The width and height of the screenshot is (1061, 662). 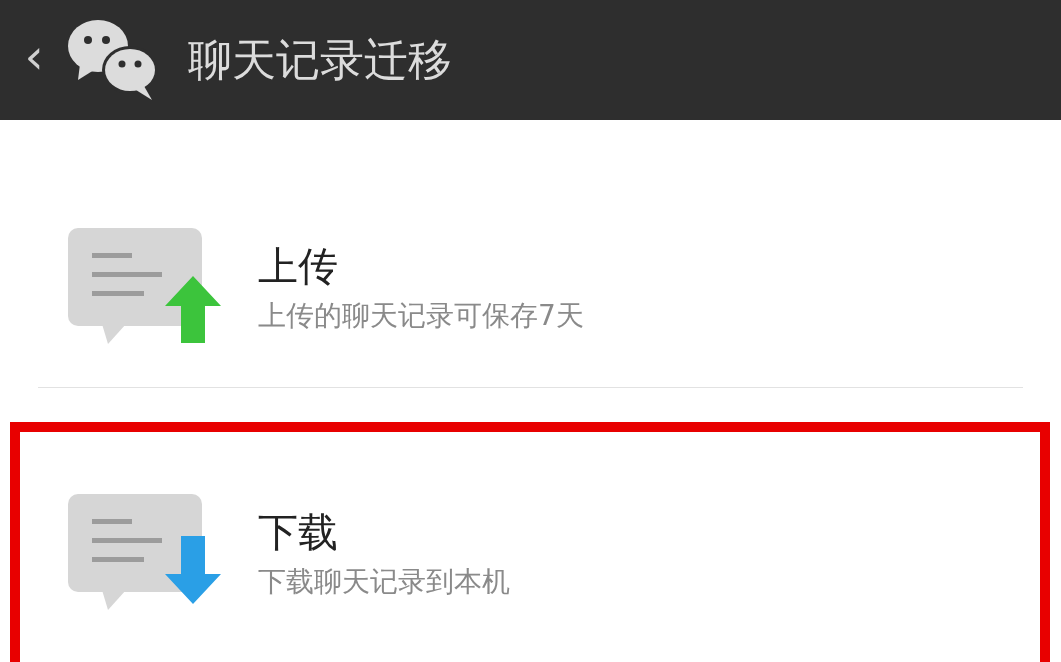 I want to click on chat-download-icon, so click(x=146, y=553).